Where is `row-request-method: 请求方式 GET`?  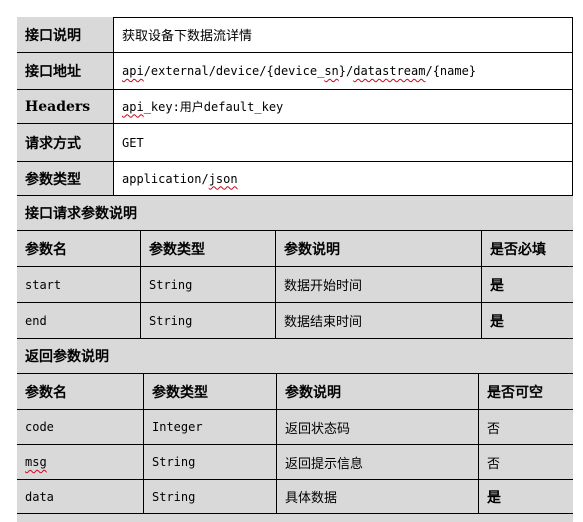 row-request-method: 请求方式 GET is located at coordinates (295, 143).